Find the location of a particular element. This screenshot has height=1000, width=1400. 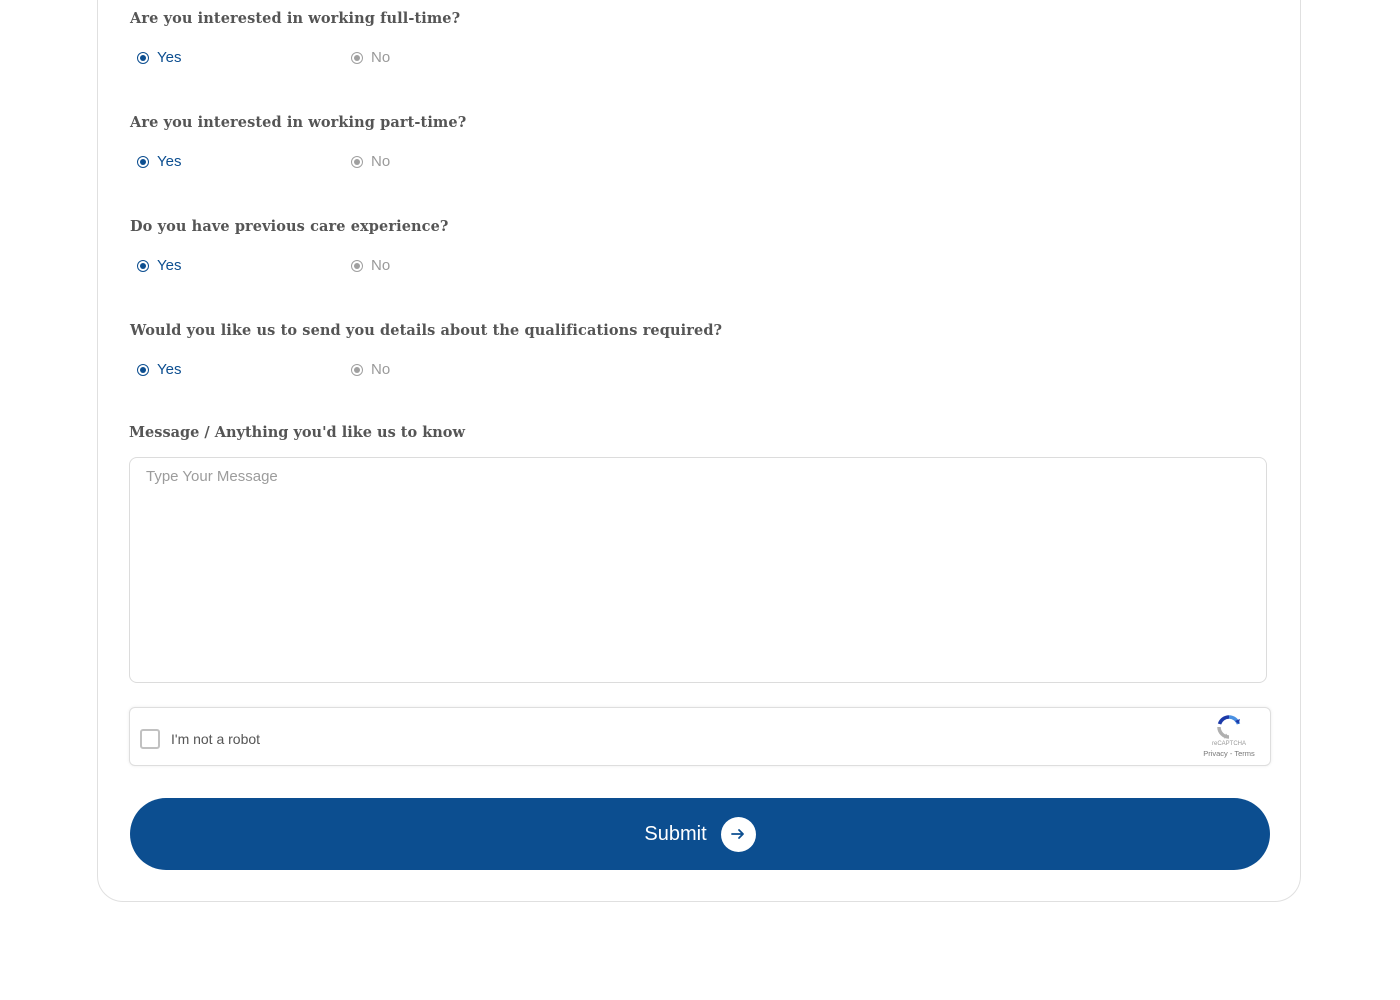

recaptcha-checkbox is located at coordinates (150, 739).